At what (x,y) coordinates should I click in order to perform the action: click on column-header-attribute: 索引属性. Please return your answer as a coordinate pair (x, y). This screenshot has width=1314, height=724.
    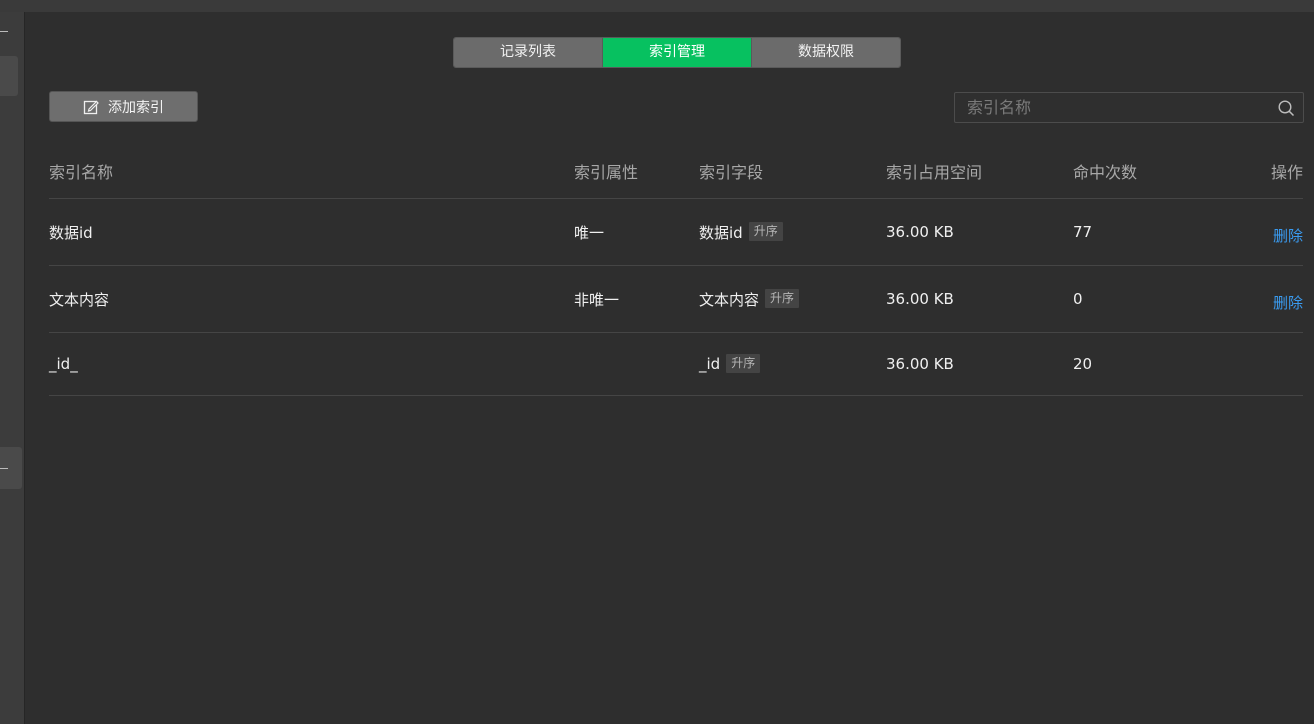
    Looking at the image, I should click on (606, 172).